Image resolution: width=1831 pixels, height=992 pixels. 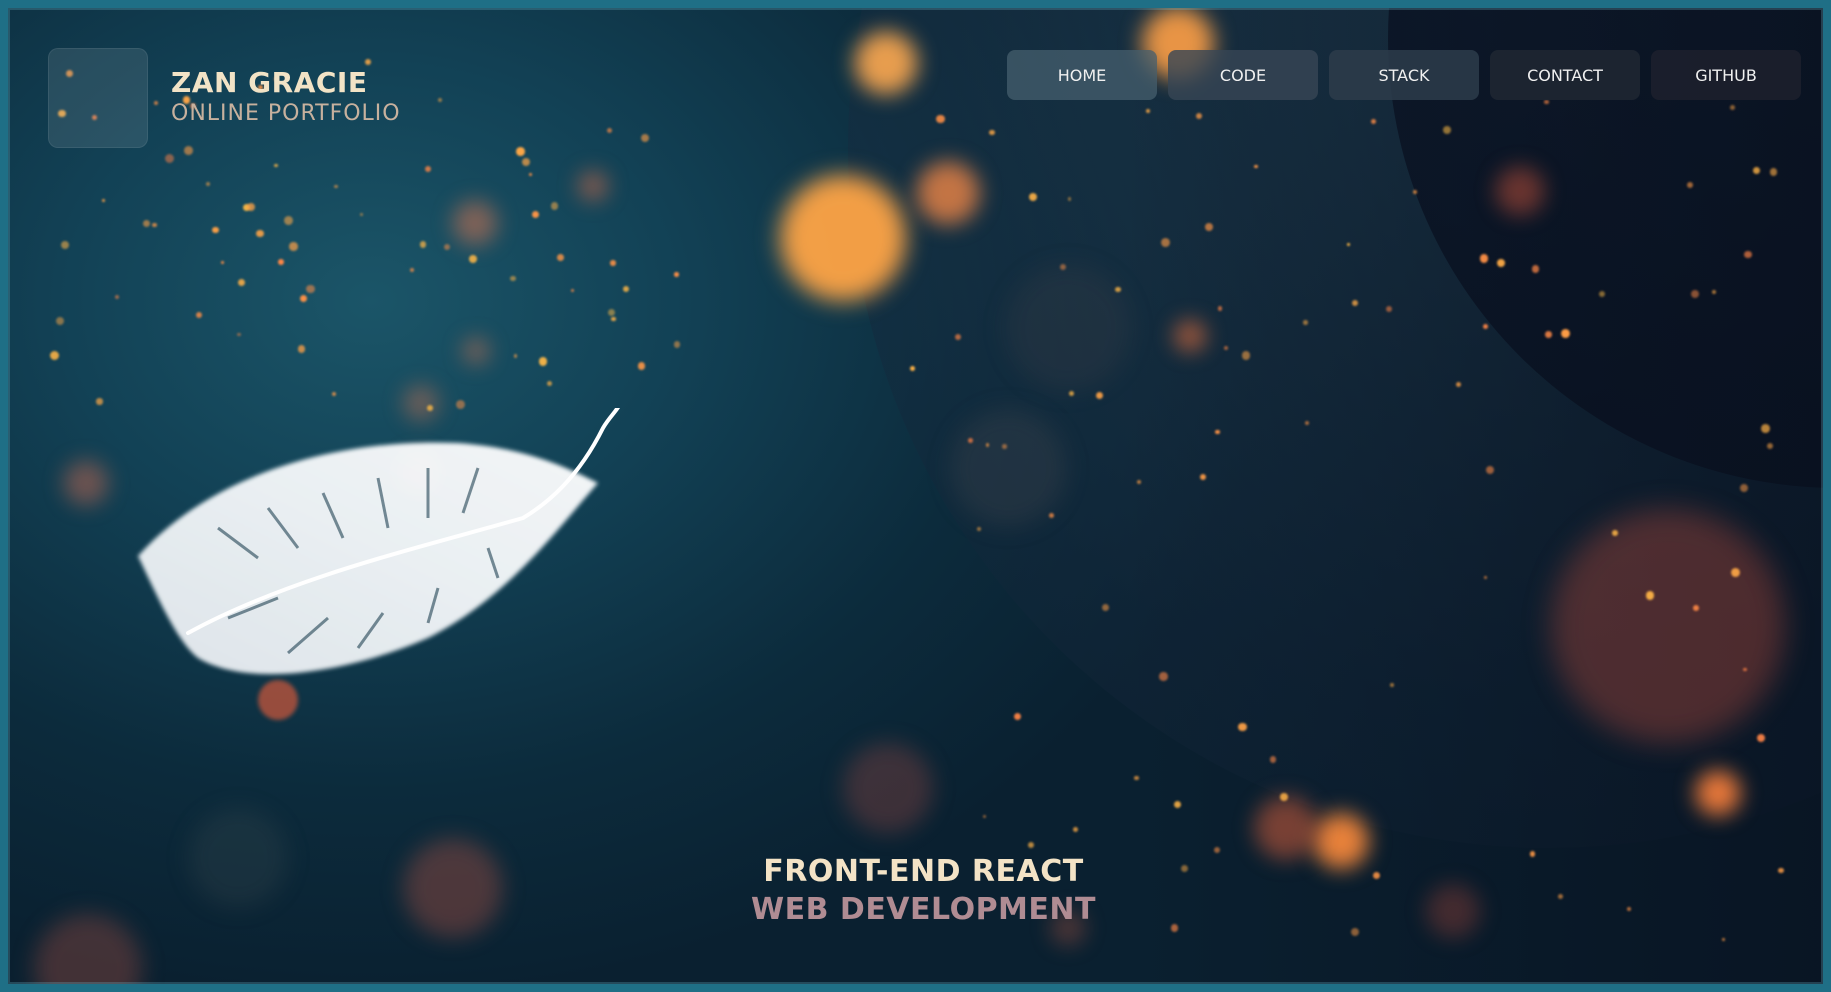 What do you see at coordinates (923, 871) in the screenshot?
I see `tagline-line-1: FRONT-END REACT` at bounding box center [923, 871].